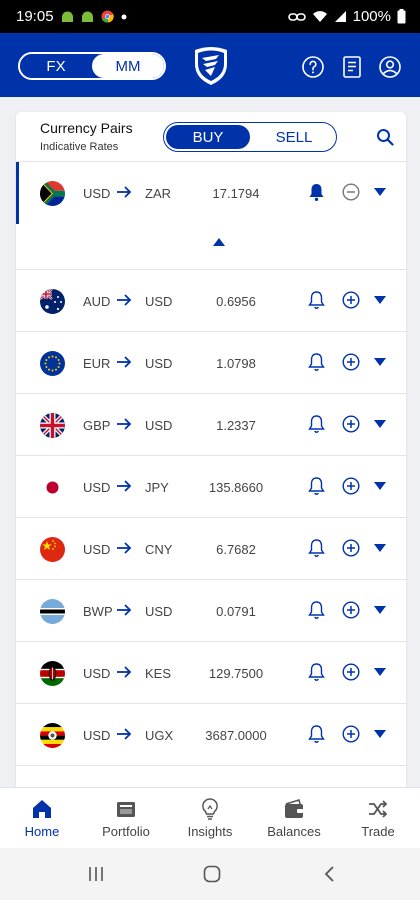  I want to click on toggle-fx: FX, so click(56, 66).